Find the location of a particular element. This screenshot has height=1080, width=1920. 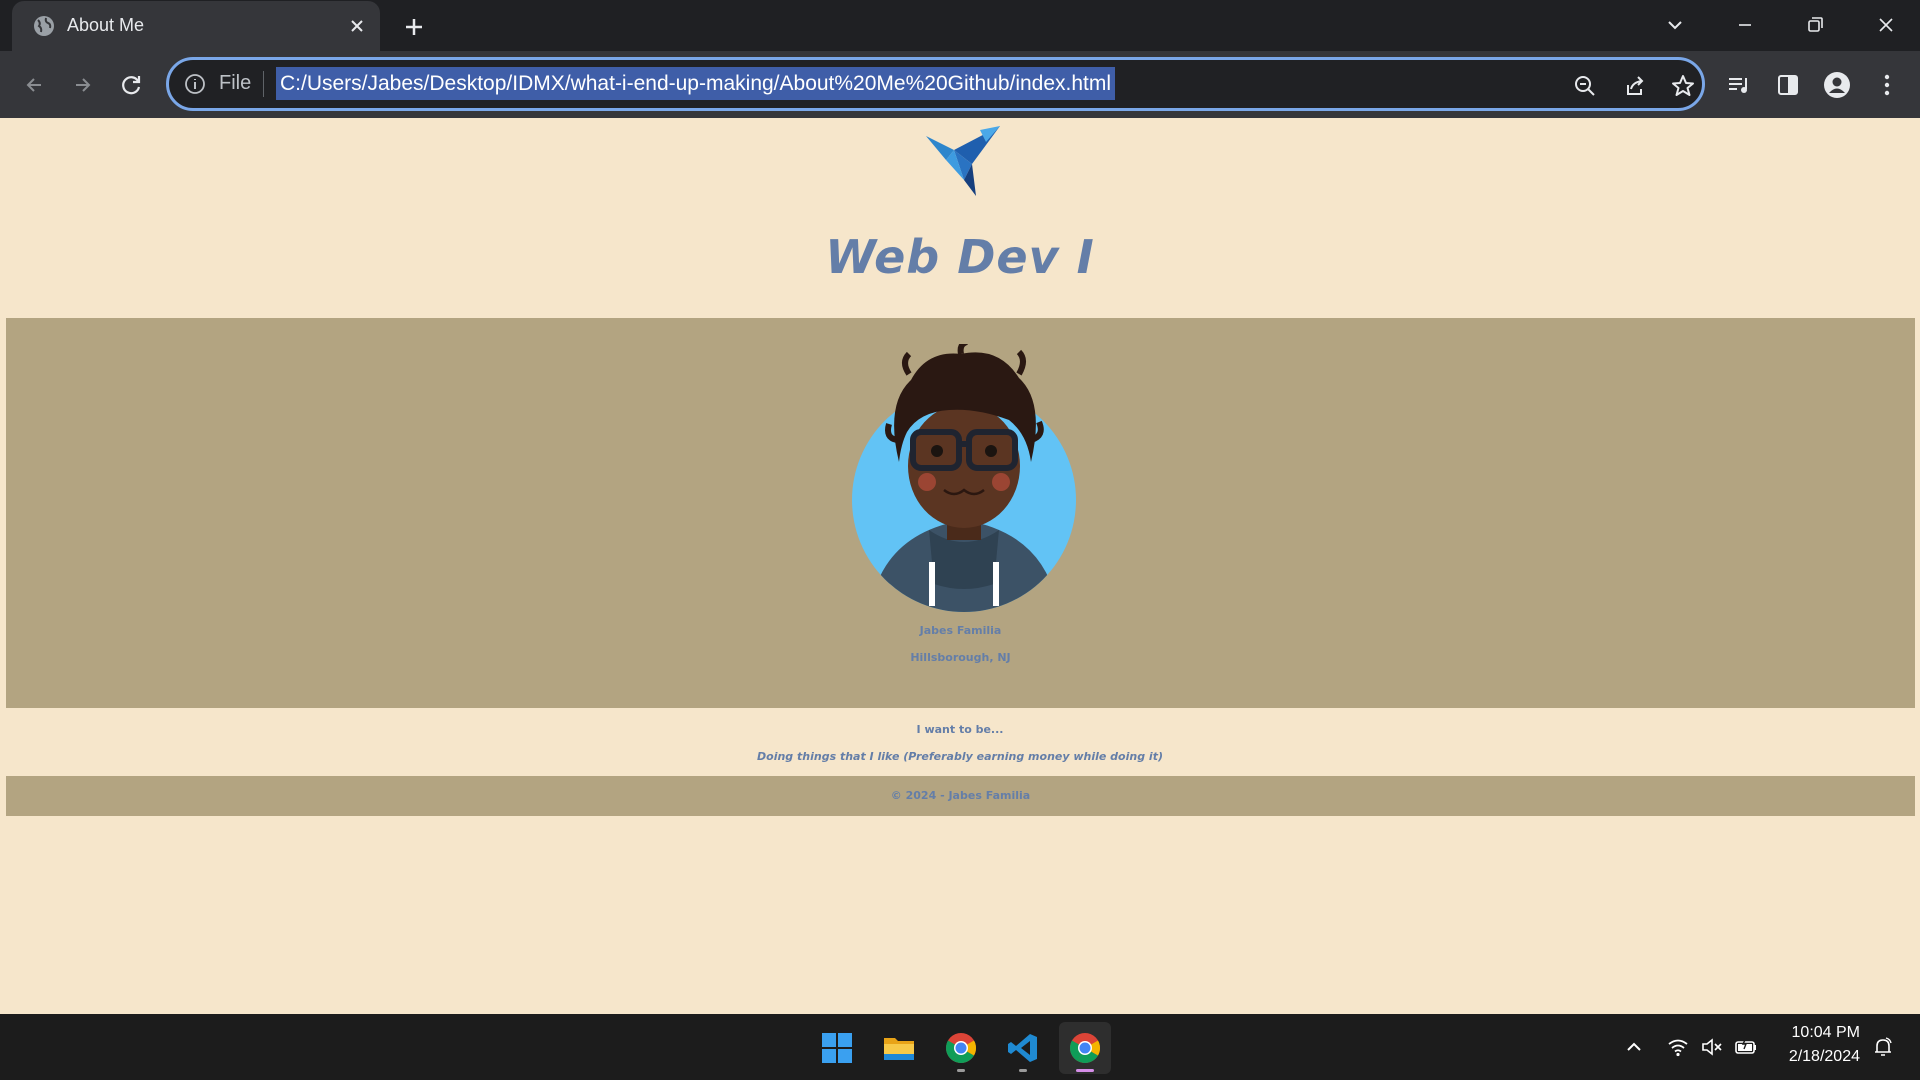

chrome-active-taskbar-button is located at coordinates (1085, 1048).